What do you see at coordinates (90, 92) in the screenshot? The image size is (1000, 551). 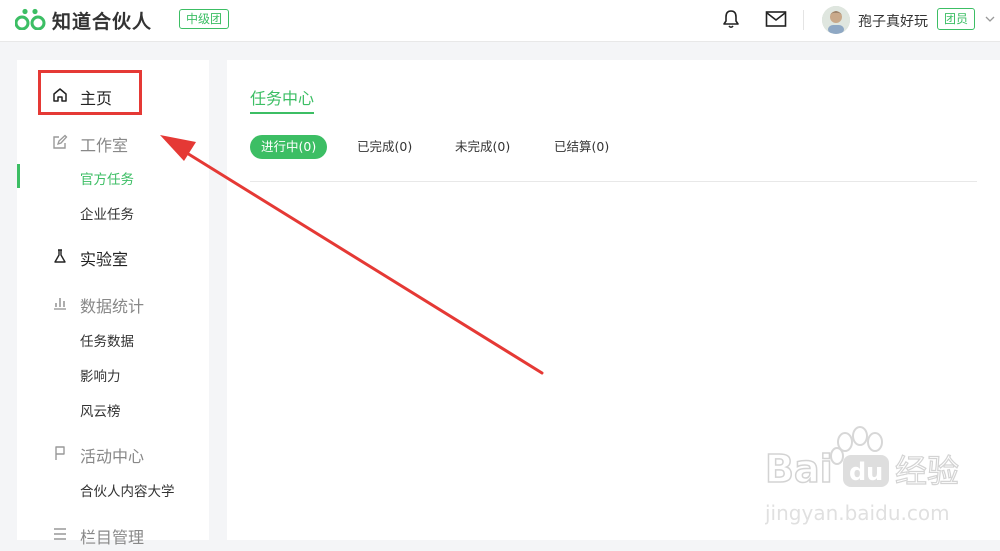 I see `annotation-highlight-box` at bounding box center [90, 92].